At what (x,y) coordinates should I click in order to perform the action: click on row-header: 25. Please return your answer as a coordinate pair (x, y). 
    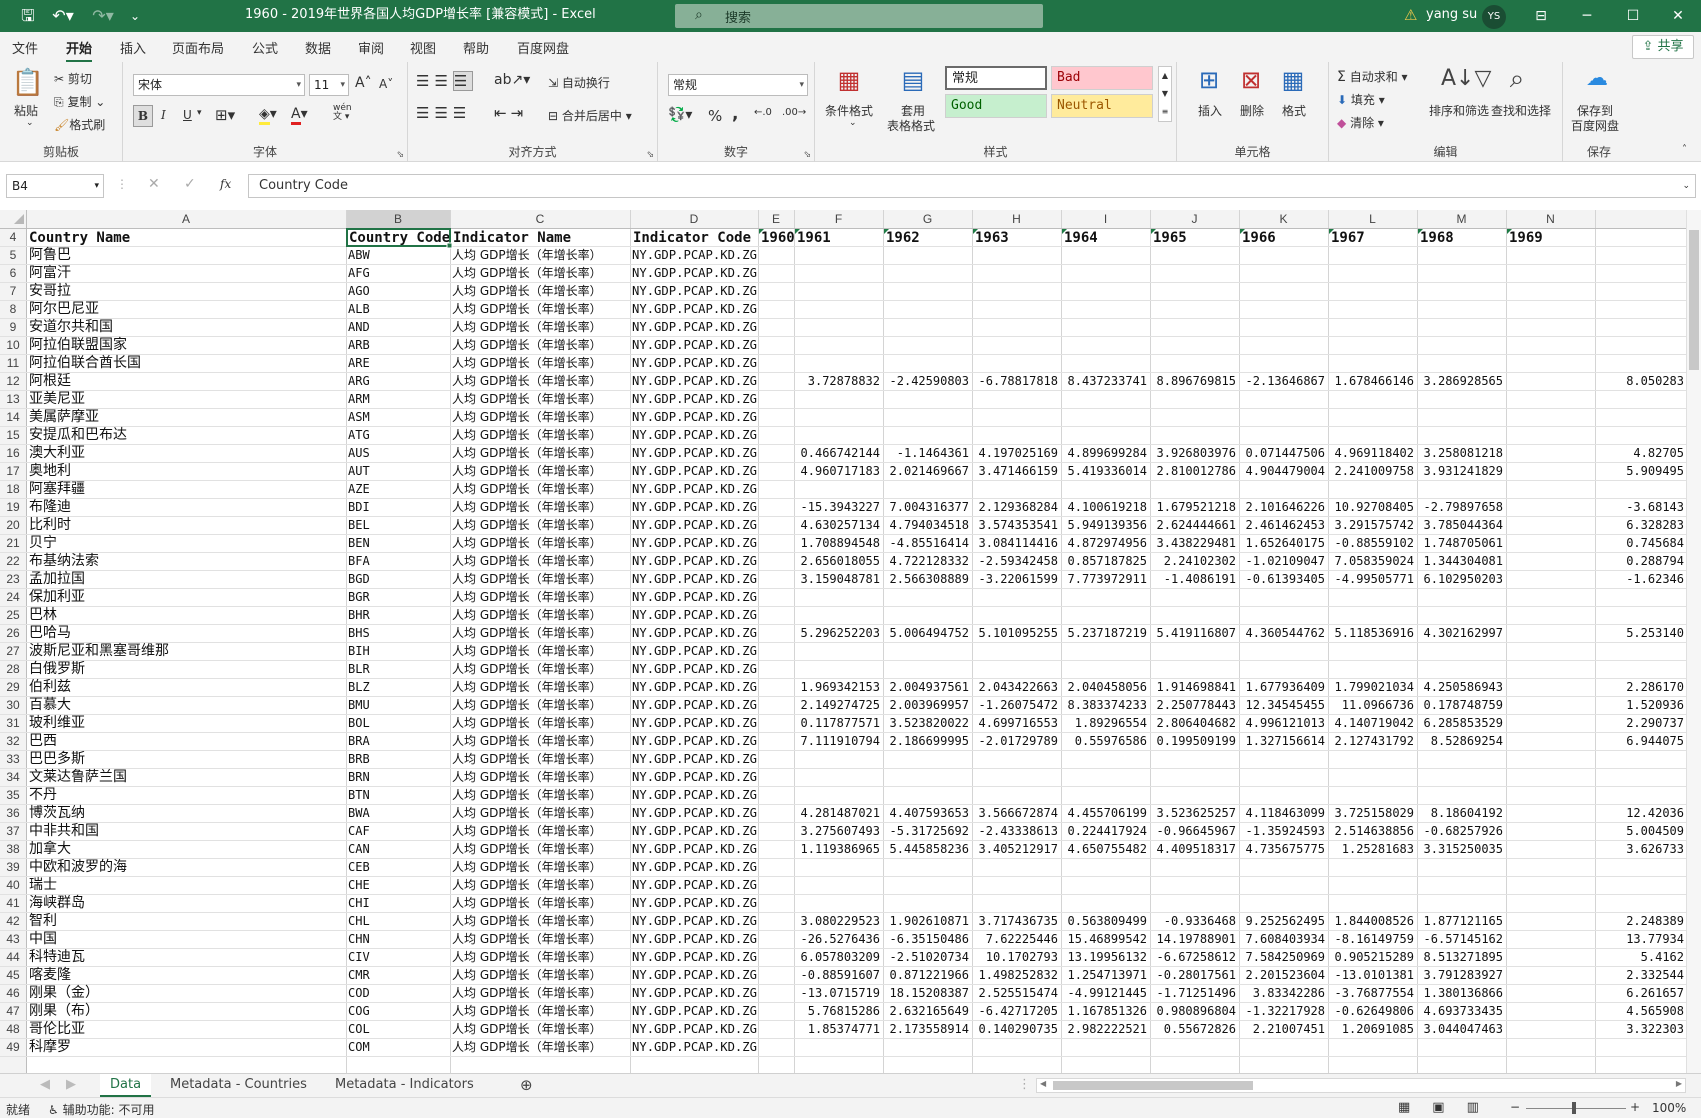
    Looking at the image, I should click on (13, 615).